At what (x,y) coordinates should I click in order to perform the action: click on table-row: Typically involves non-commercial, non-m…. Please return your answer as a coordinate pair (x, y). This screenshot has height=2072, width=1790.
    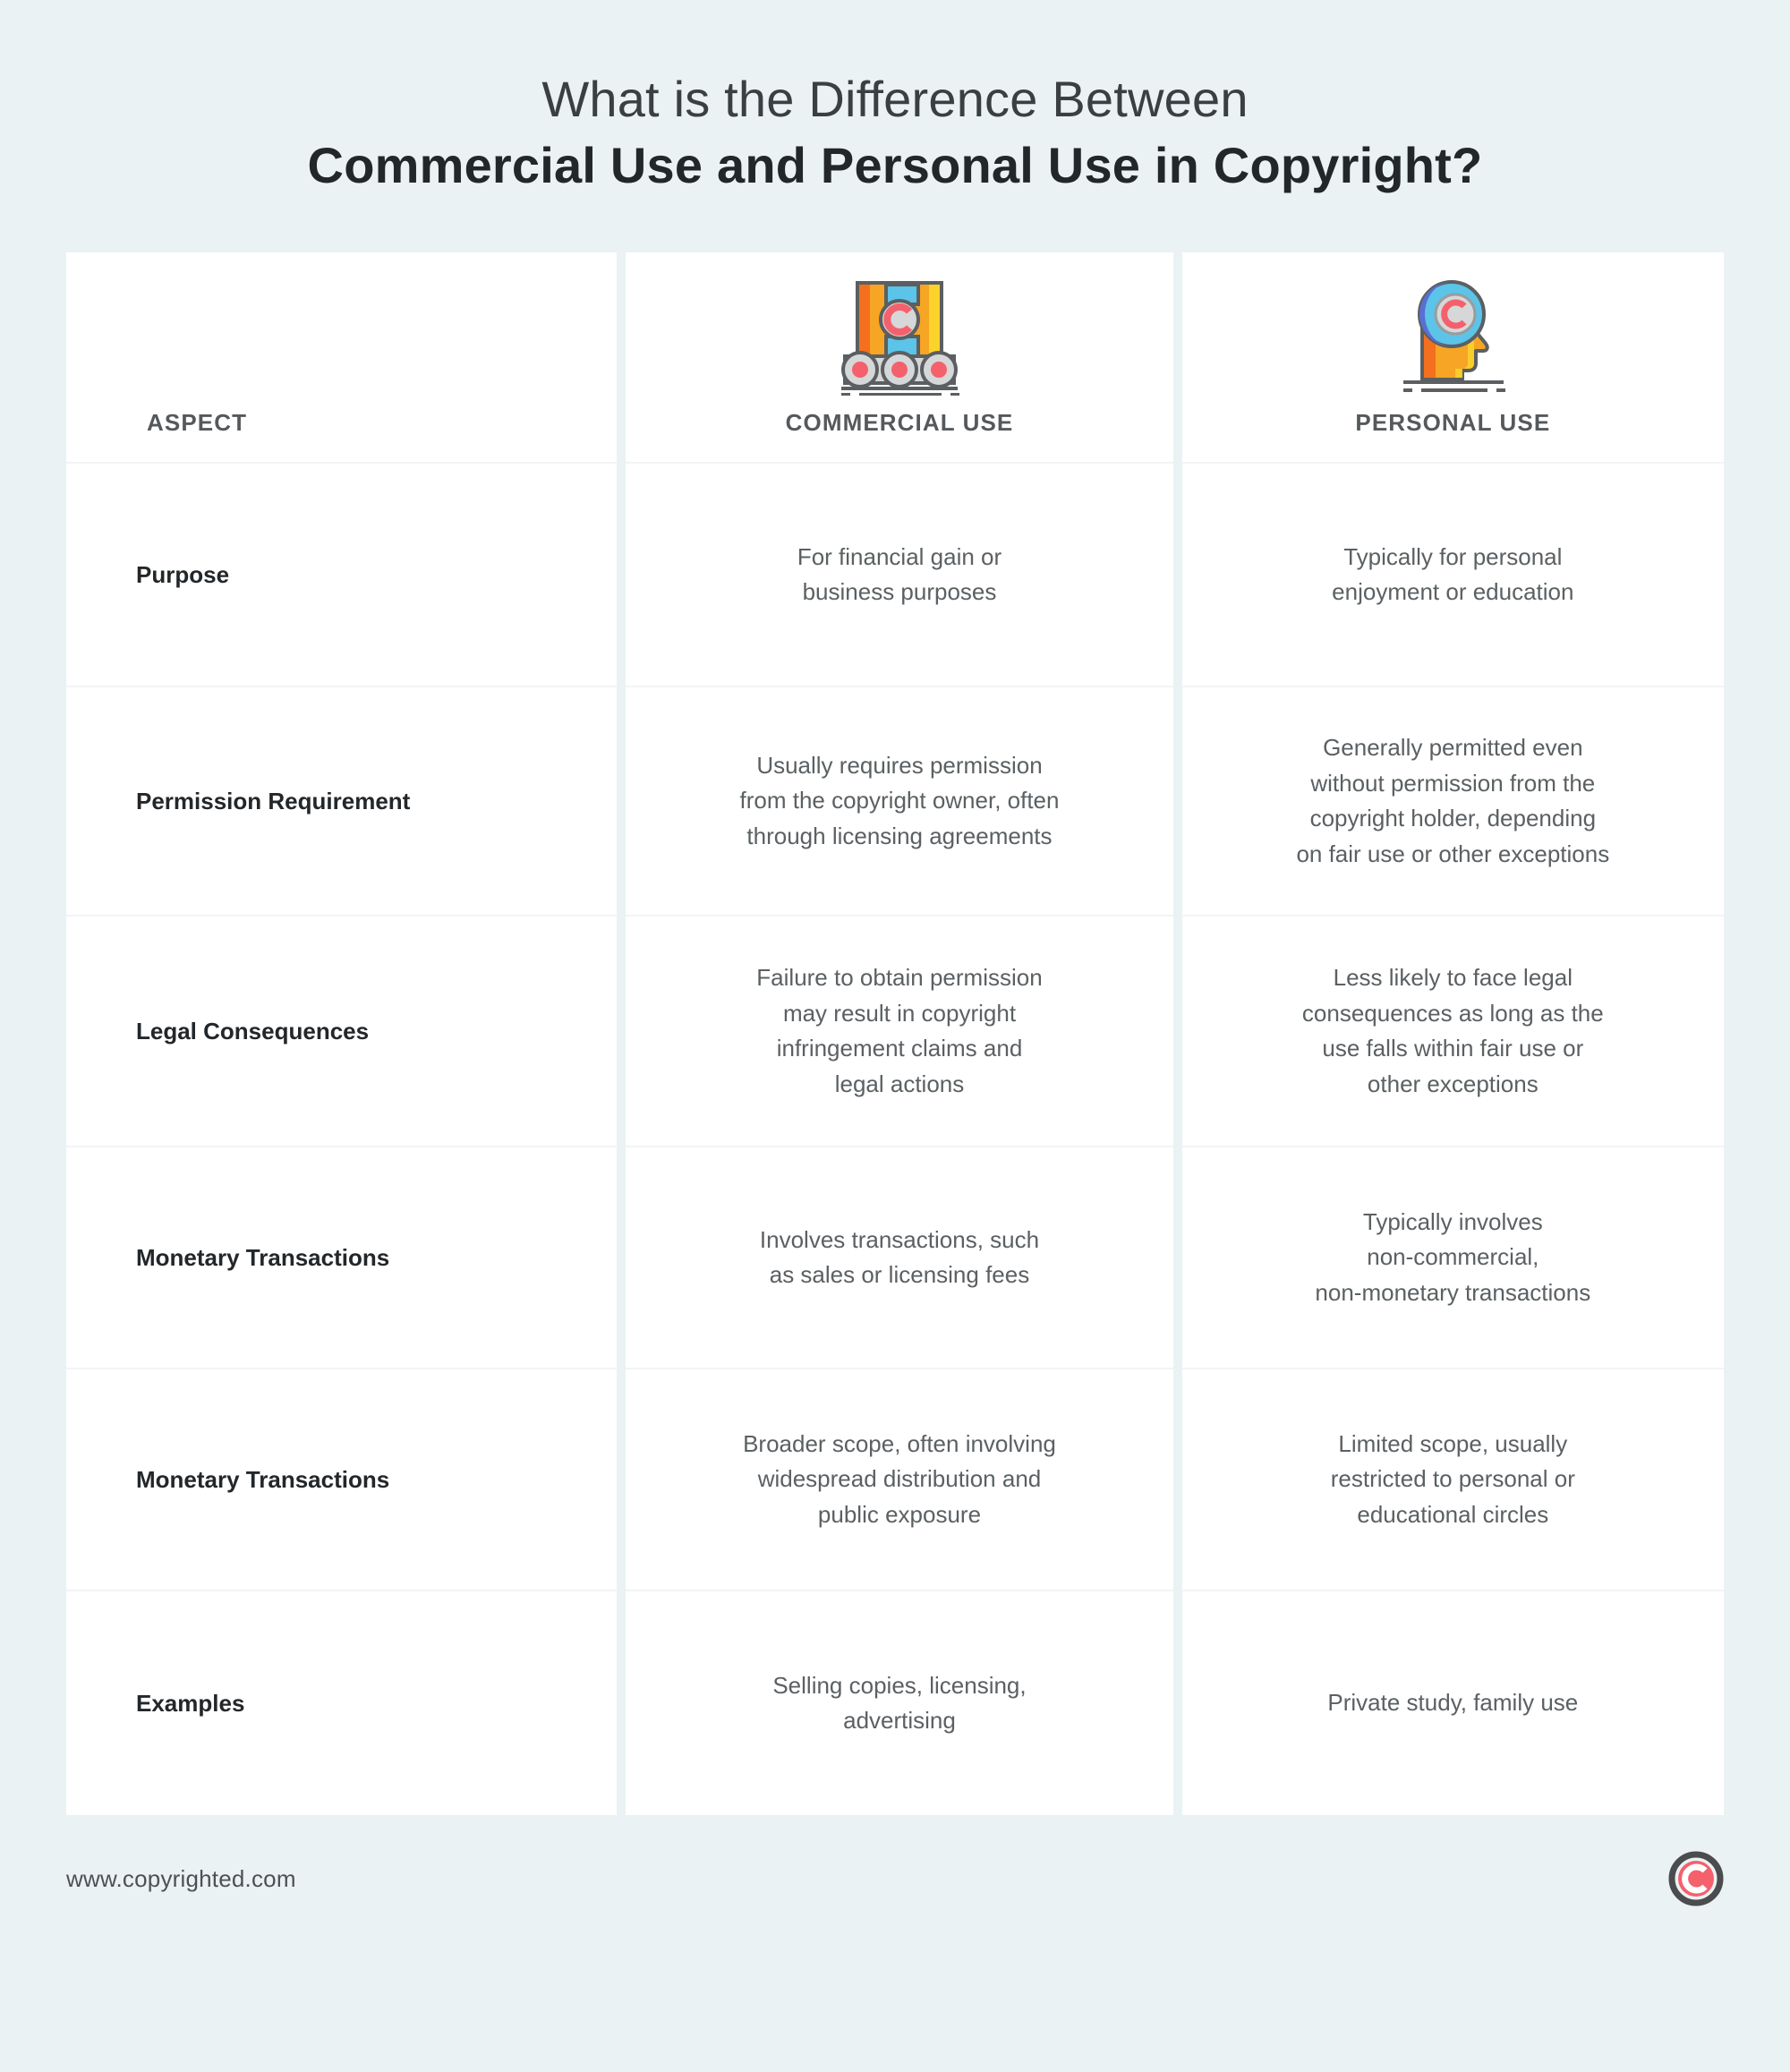
    Looking at the image, I should click on (1452, 1257).